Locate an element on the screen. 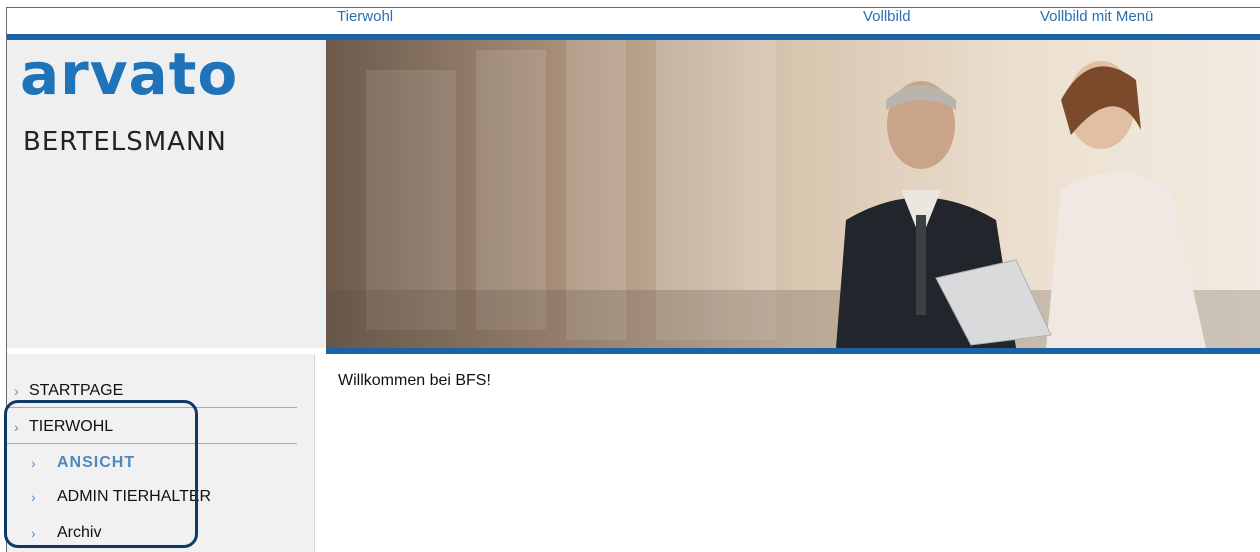 This screenshot has height=552, width=1260. main-content: Willkommen bei BFS! is located at coordinates (414, 381).